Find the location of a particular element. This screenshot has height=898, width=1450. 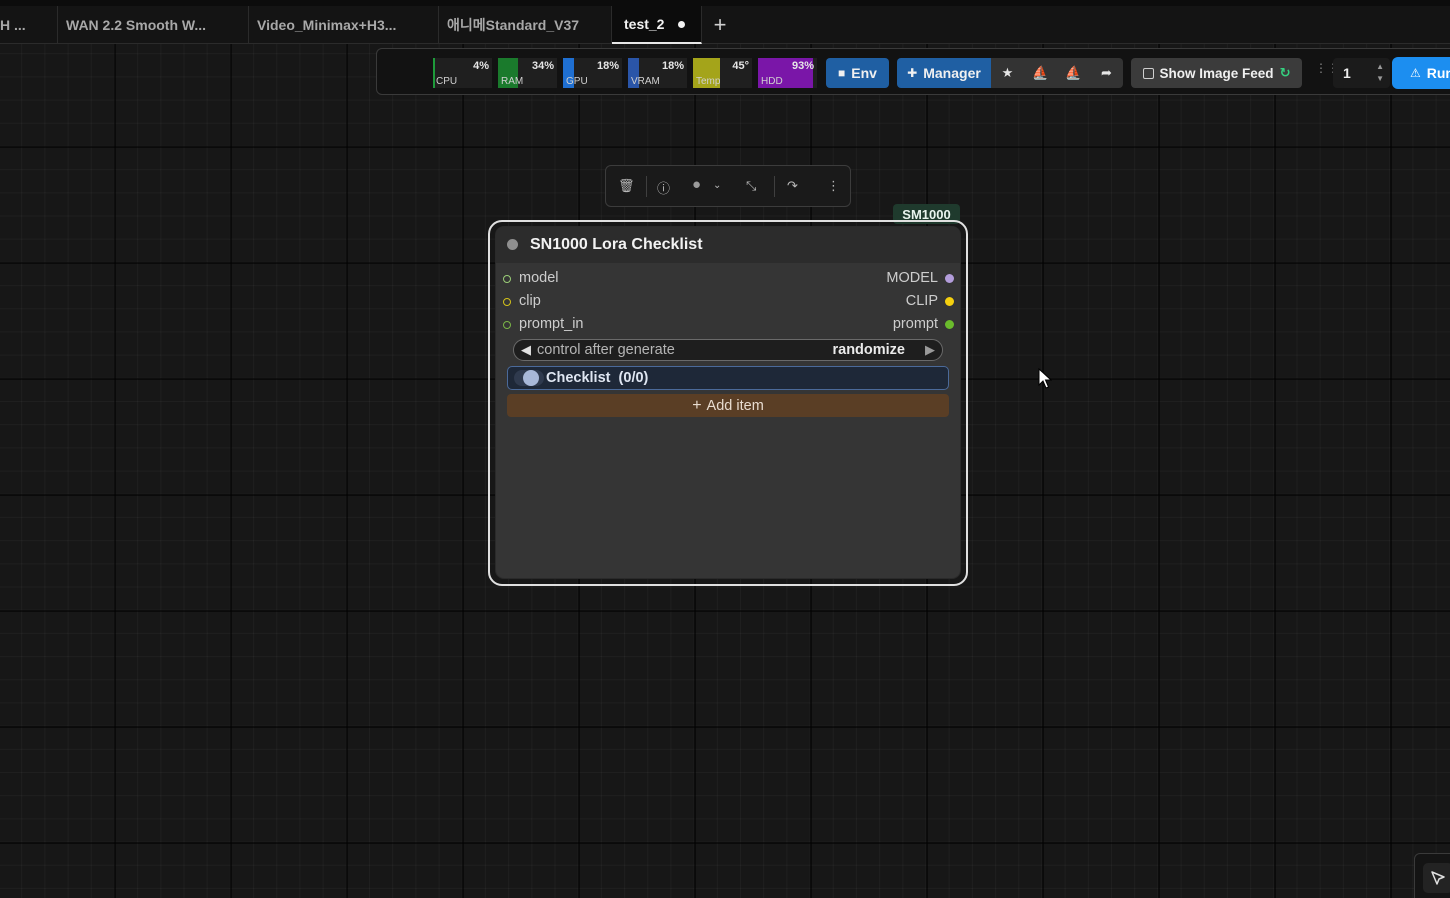

monitor-fill is located at coordinates (434, 73).